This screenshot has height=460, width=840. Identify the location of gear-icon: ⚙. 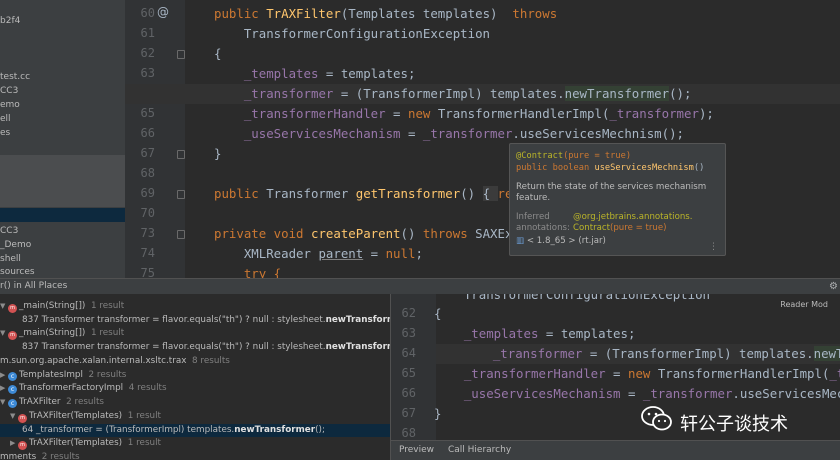
(833, 286).